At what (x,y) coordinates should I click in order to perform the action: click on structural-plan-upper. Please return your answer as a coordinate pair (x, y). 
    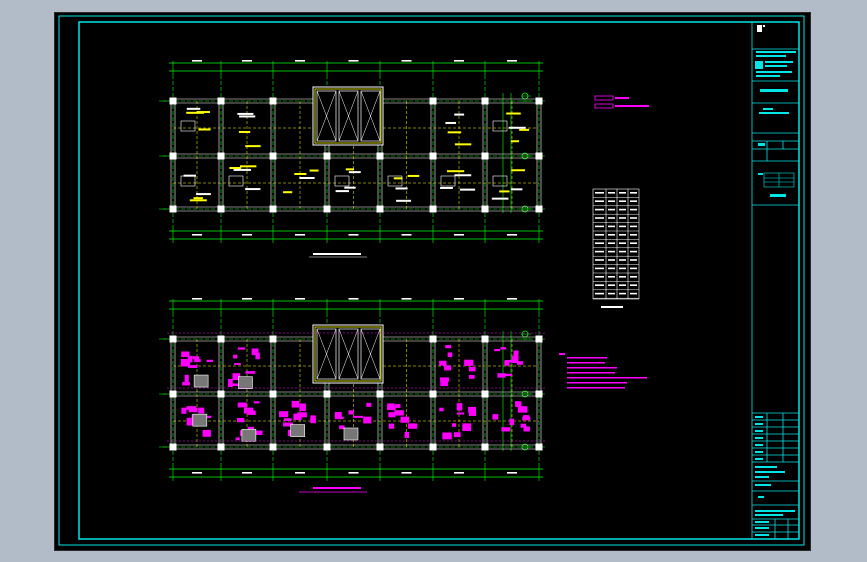
    Looking at the image, I should click on (353, 151).